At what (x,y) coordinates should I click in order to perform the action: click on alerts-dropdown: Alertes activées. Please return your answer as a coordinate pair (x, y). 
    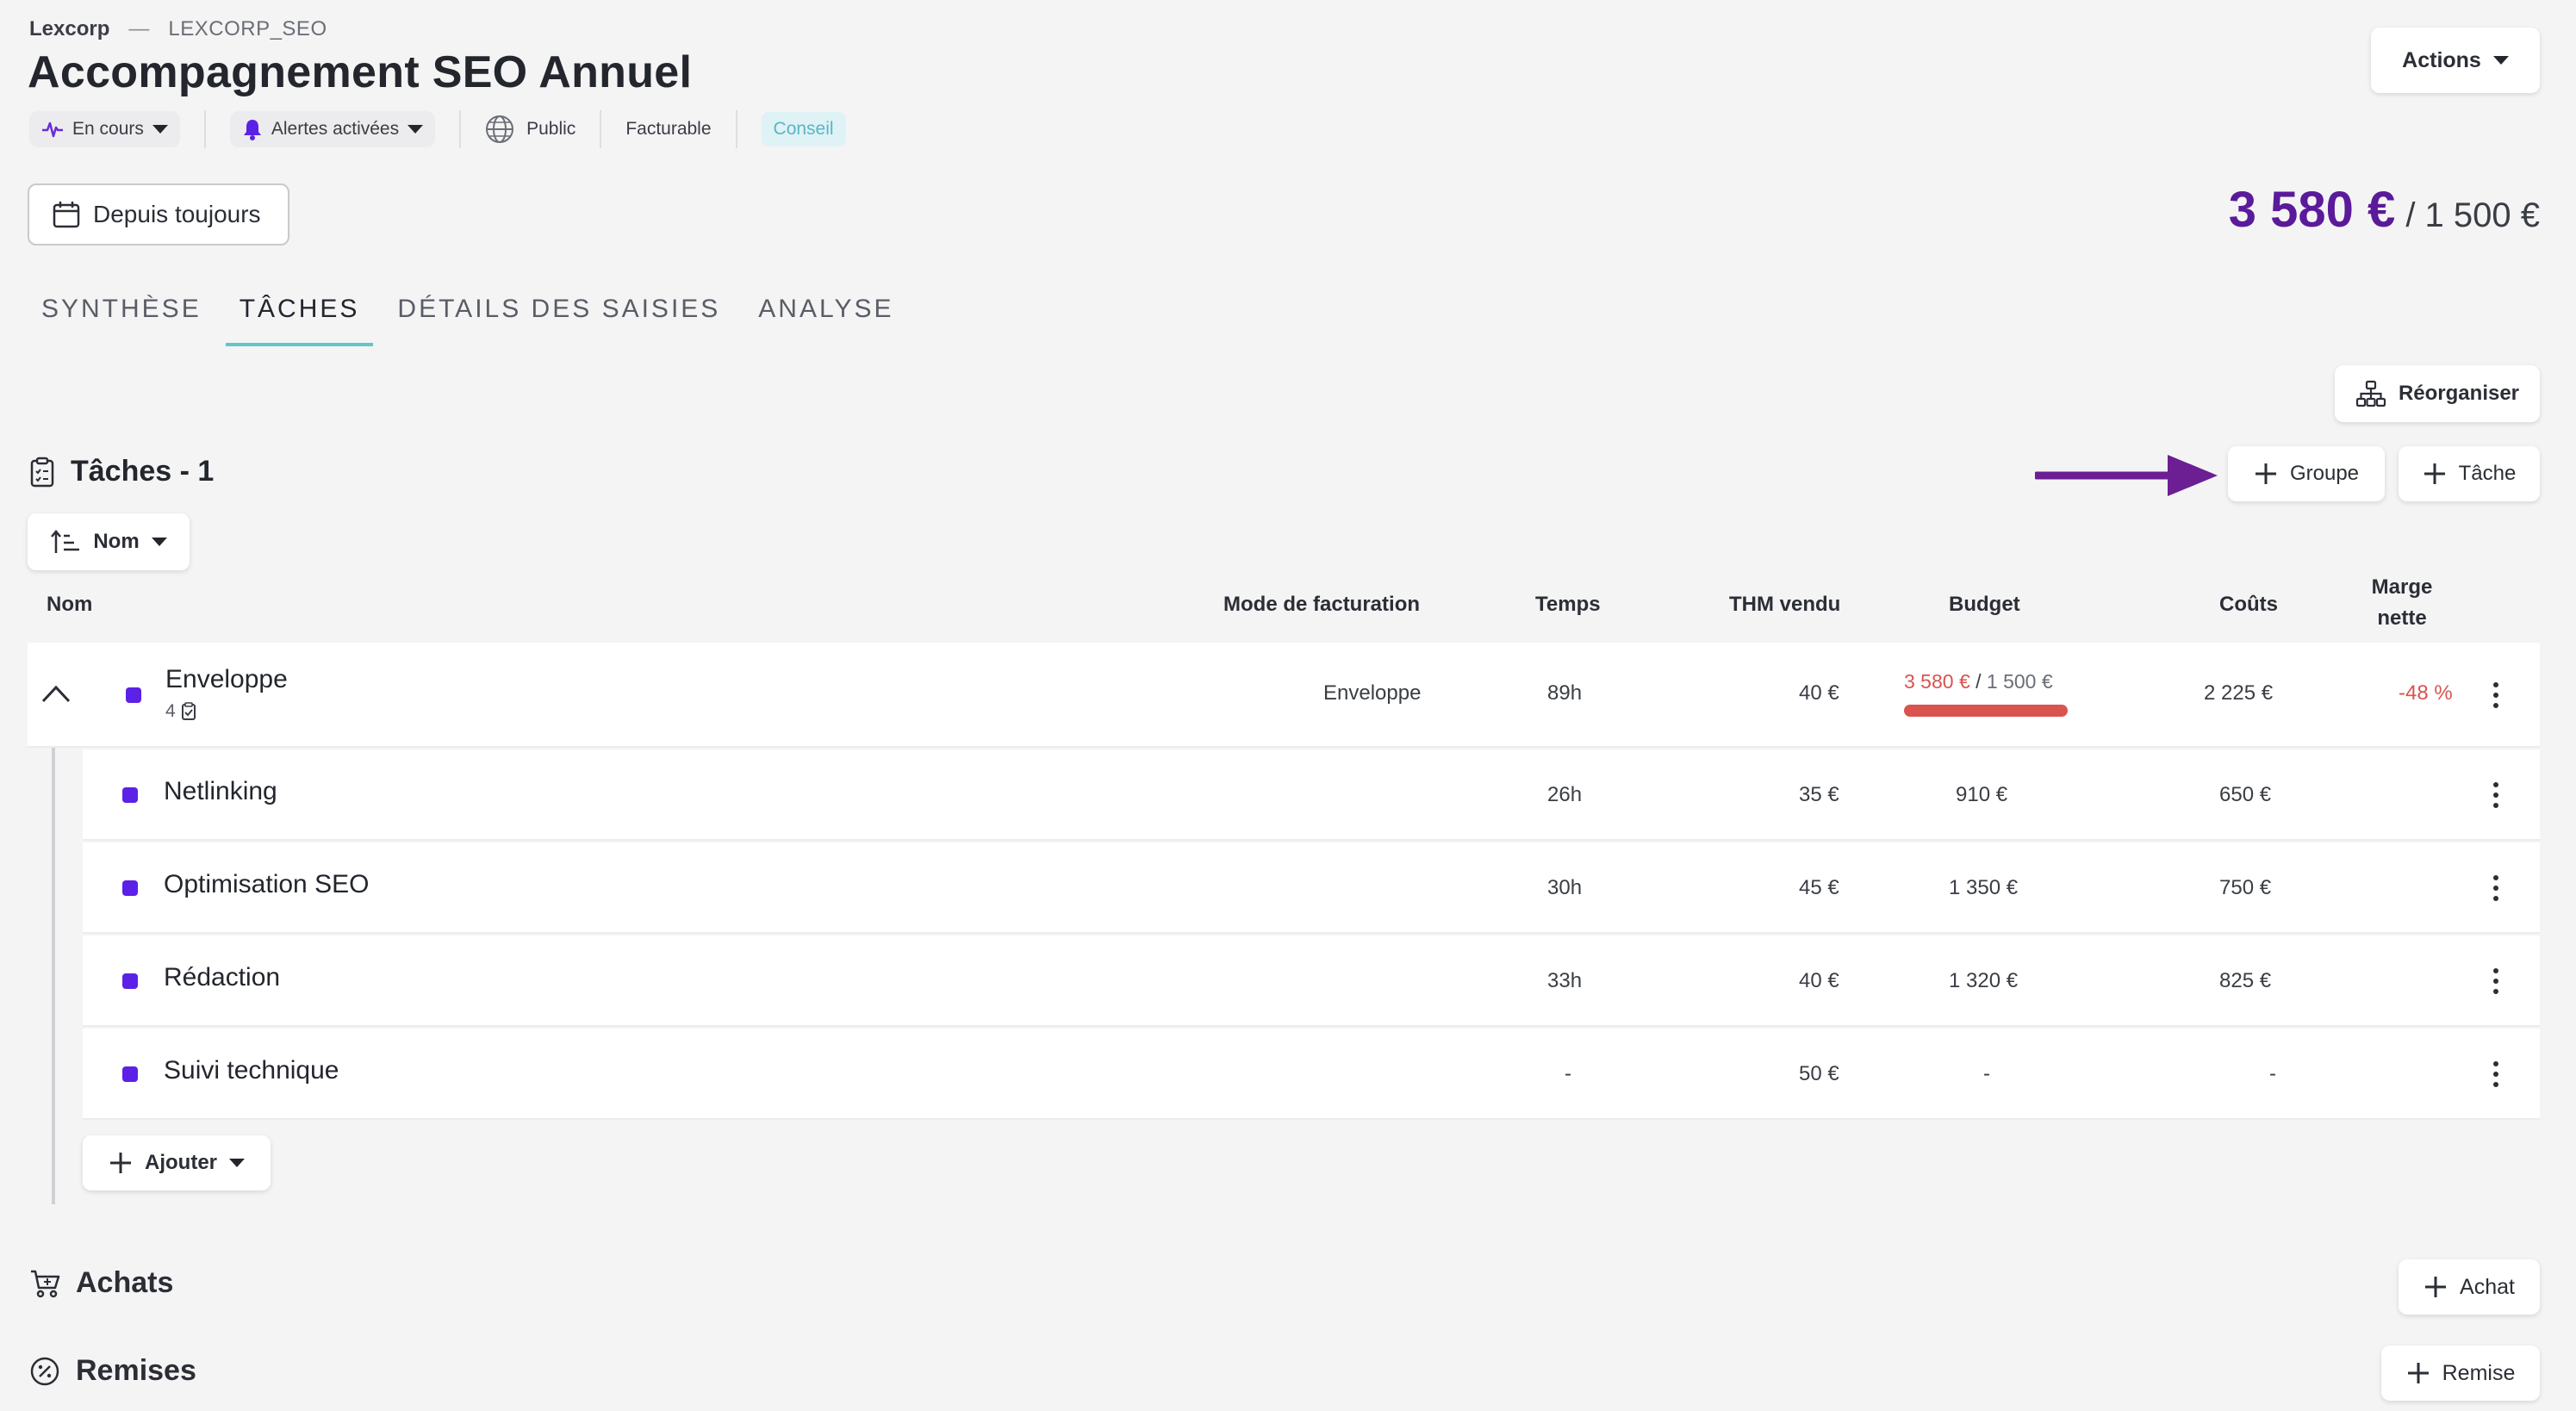
    Looking at the image, I should click on (333, 129).